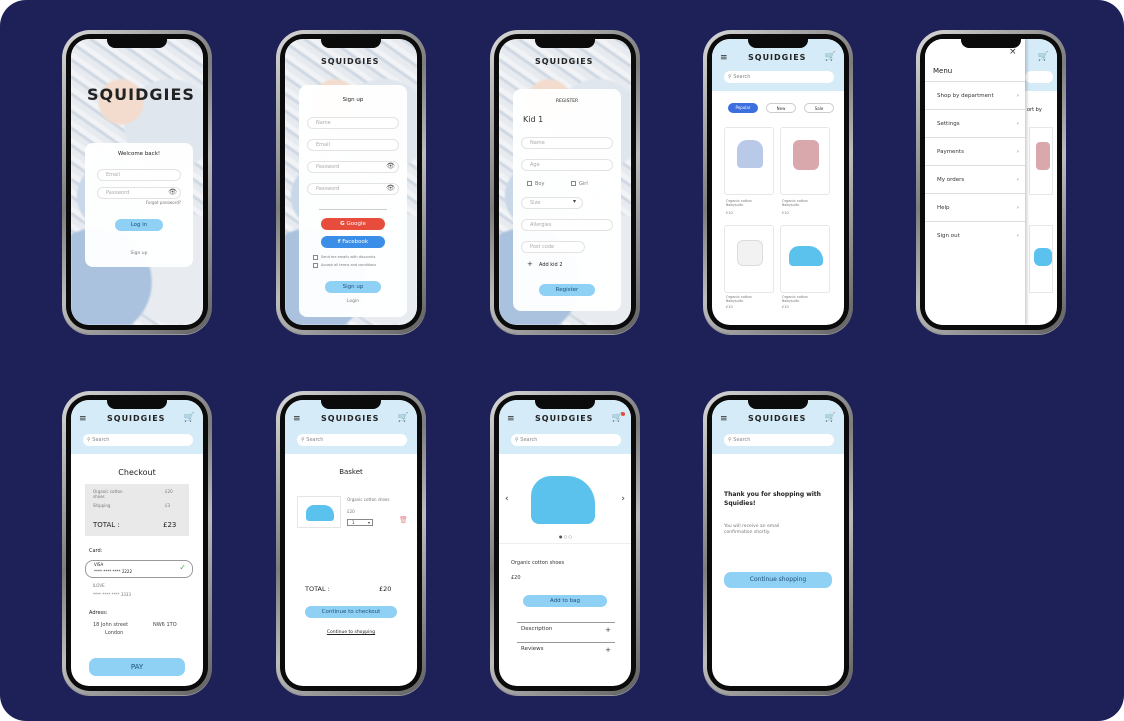 Image resolution: width=1124 pixels, height=721 pixels. What do you see at coordinates (532, 649) in the screenshot?
I see `reviews-label: Reviews` at bounding box center [532, 649].